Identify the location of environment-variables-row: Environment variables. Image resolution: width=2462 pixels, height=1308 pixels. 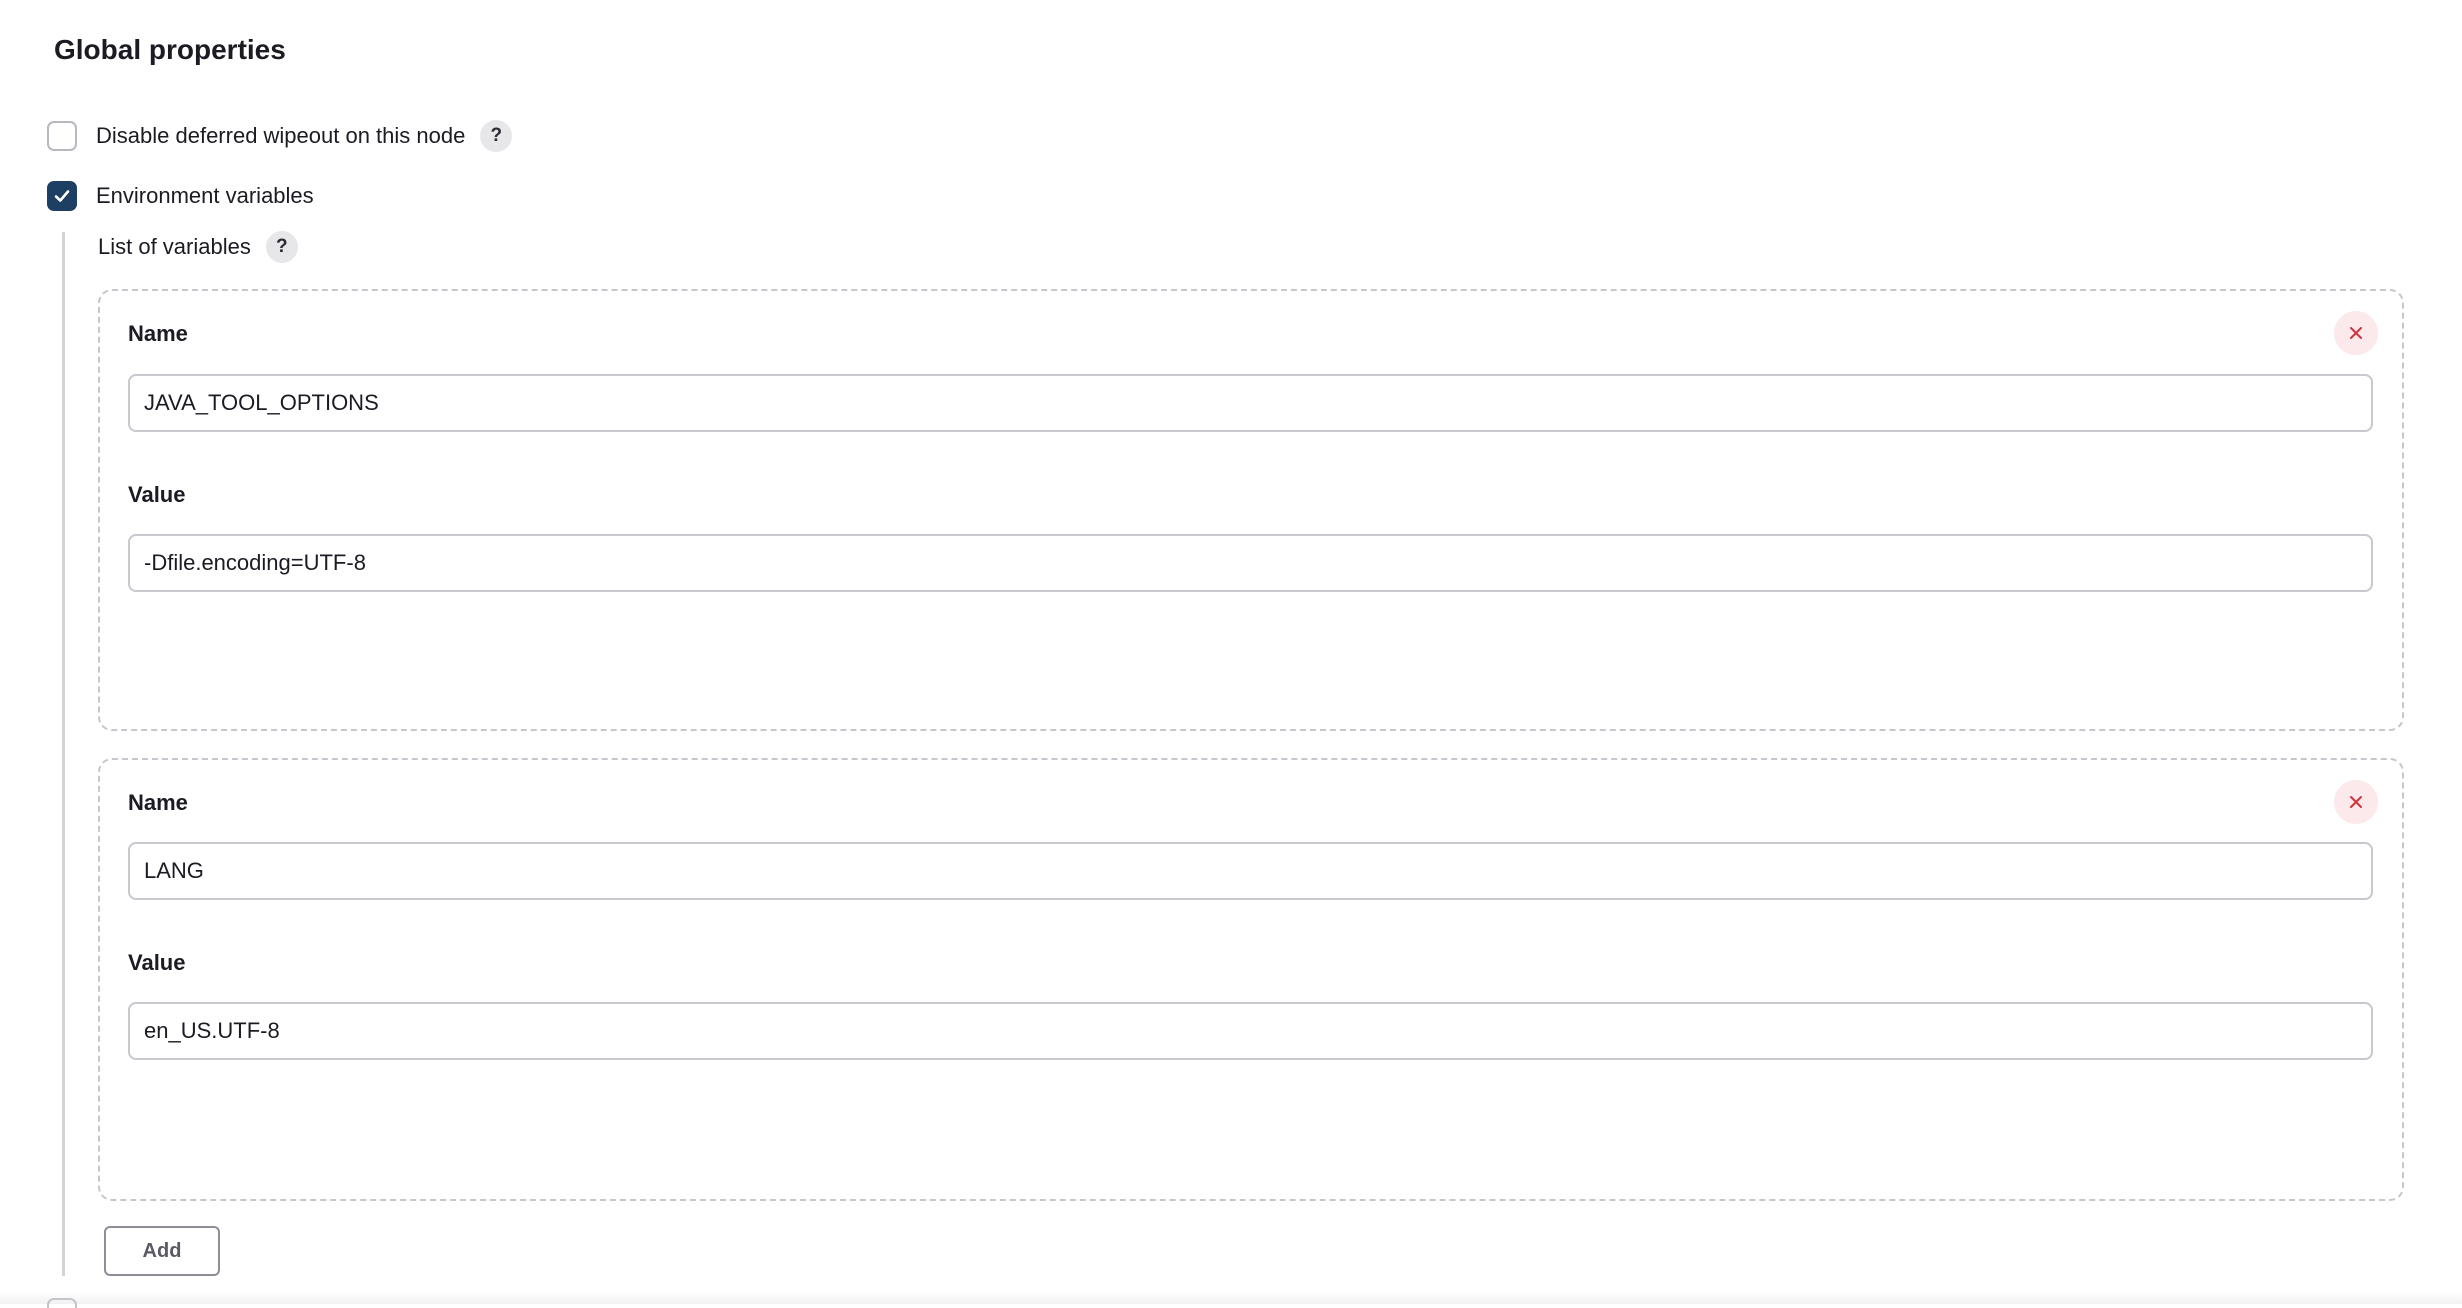
(180, 196).